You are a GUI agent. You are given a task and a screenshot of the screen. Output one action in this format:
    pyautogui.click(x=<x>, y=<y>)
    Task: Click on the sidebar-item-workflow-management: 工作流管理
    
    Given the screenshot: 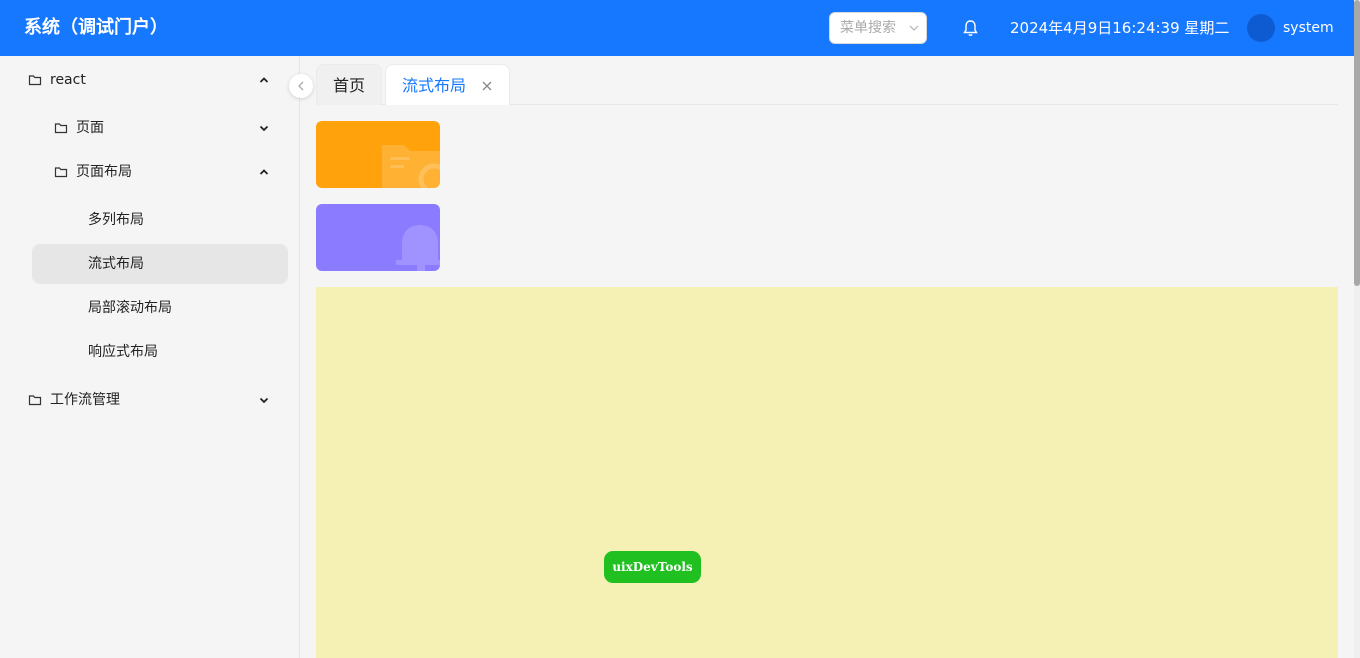 What is the action you would take?
    pyautogui.click(x=150, y=400)
    